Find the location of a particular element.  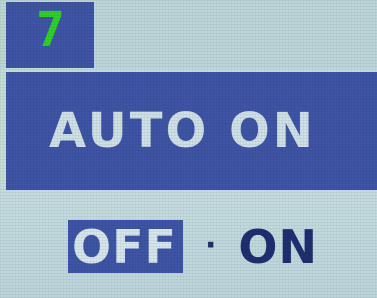

setting-title: AUTO ON is located at coordinates (182, 131).